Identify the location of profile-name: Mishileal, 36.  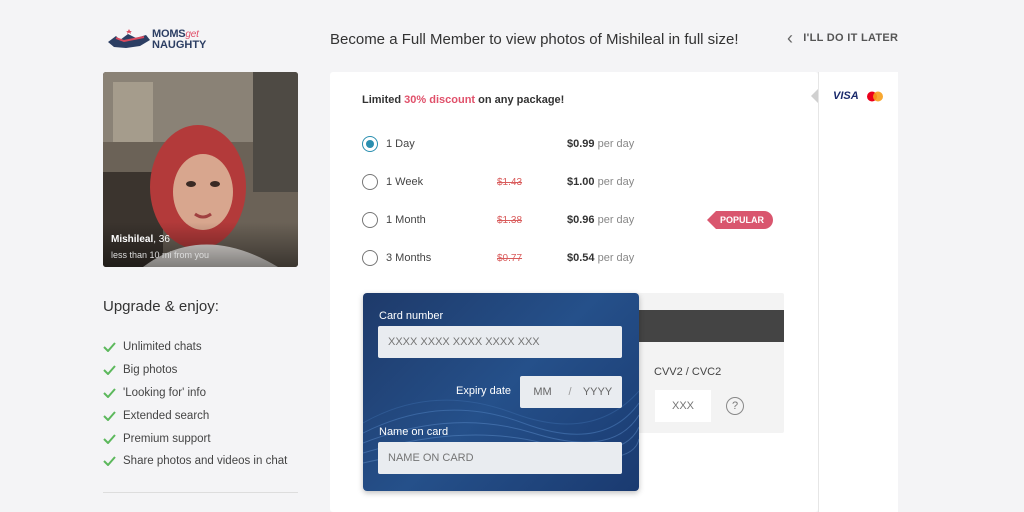
(140, 239).